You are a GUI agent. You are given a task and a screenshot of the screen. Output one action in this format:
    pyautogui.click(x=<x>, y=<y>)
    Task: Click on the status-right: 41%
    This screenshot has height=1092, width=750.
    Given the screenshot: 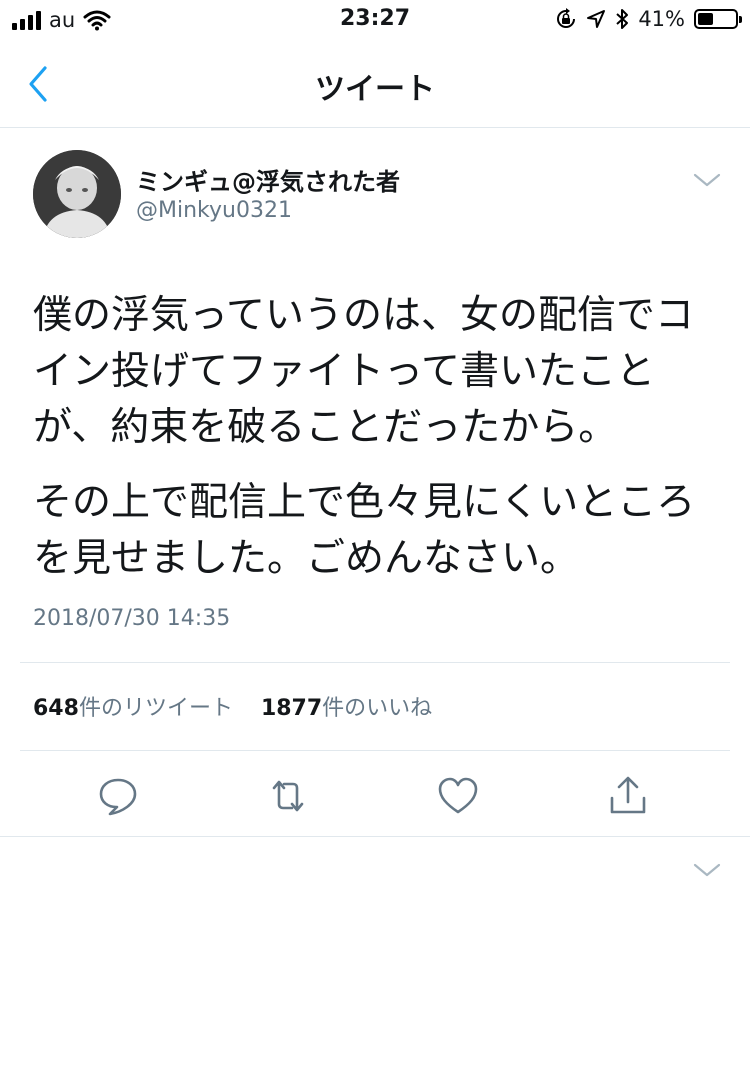 What is the action you would take?
    pyautogui.click(x=648, y=19)
    